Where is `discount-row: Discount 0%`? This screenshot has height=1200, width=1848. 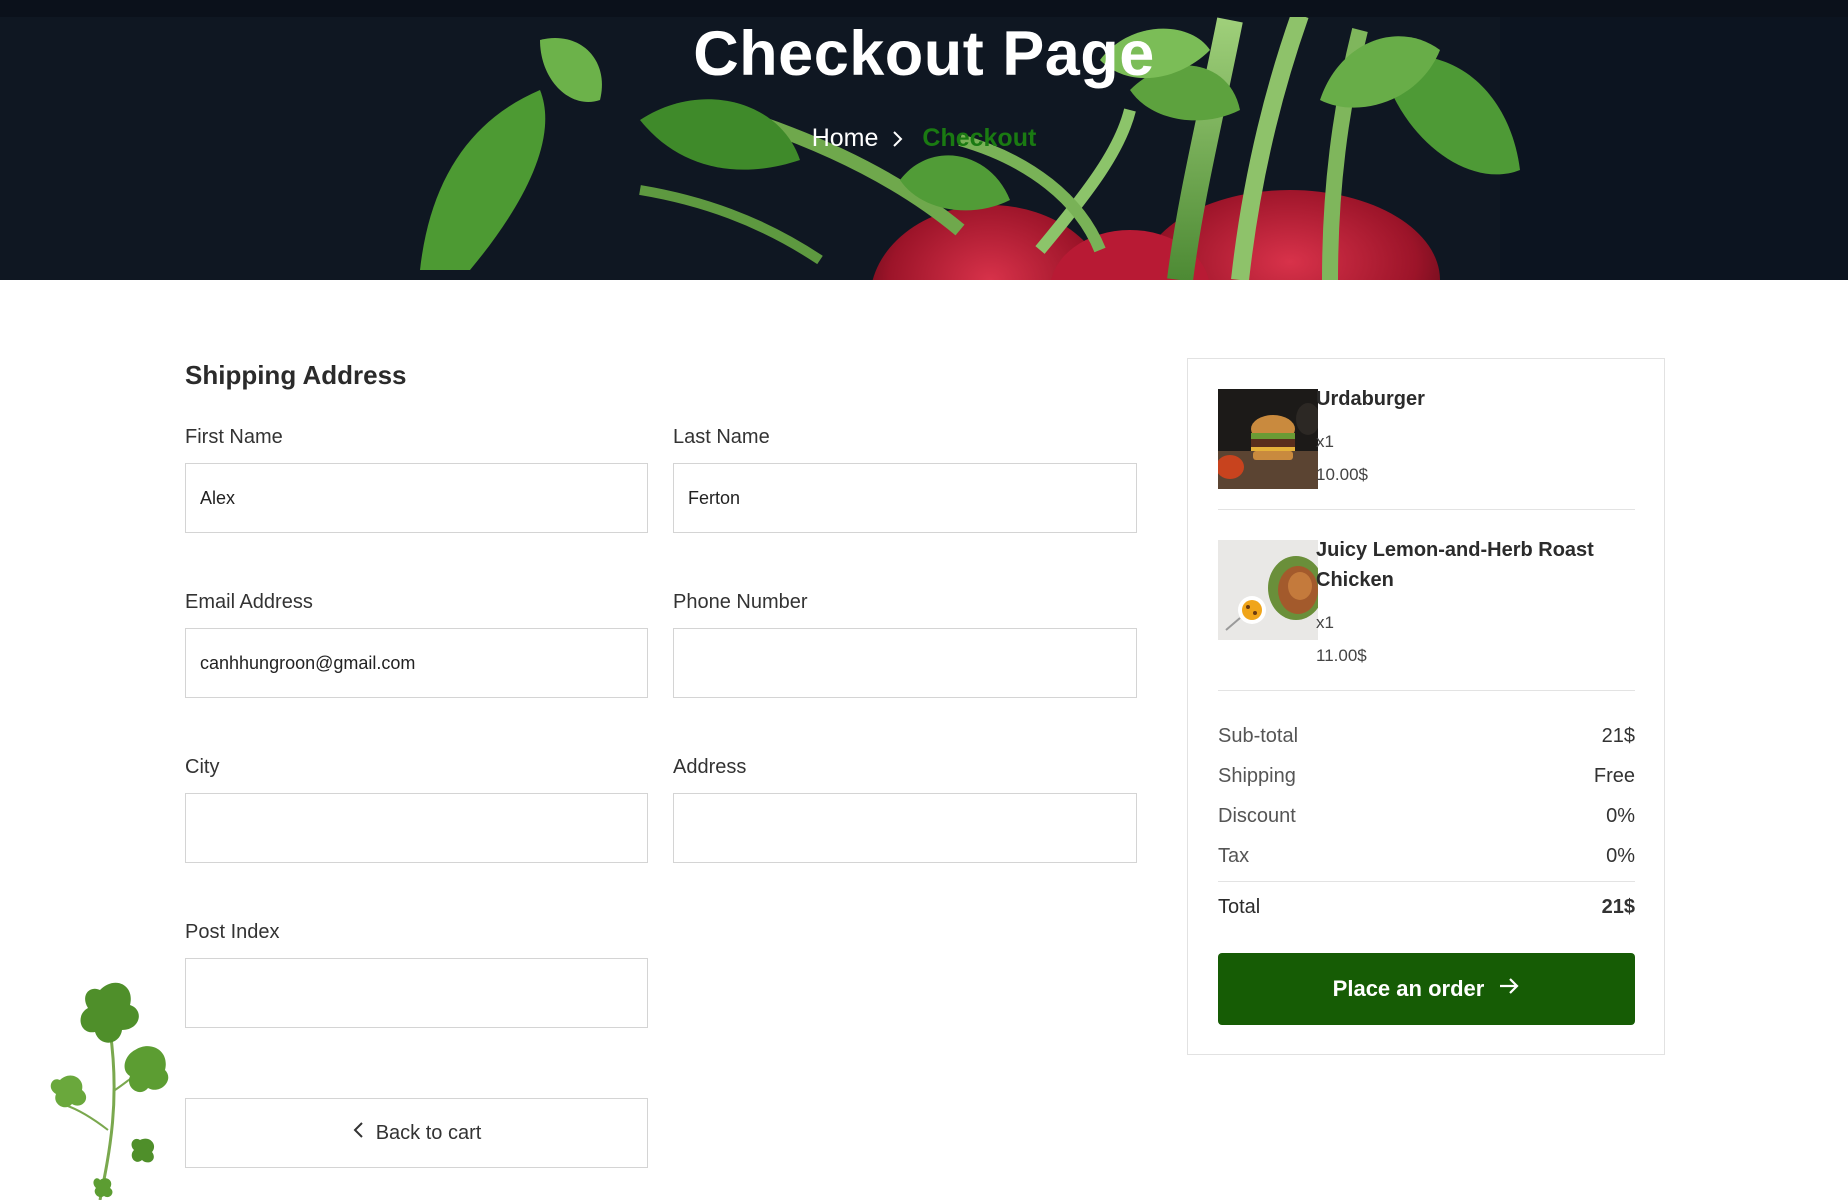
discount-row: Discount 0% is located at coordinates (1426, 816).